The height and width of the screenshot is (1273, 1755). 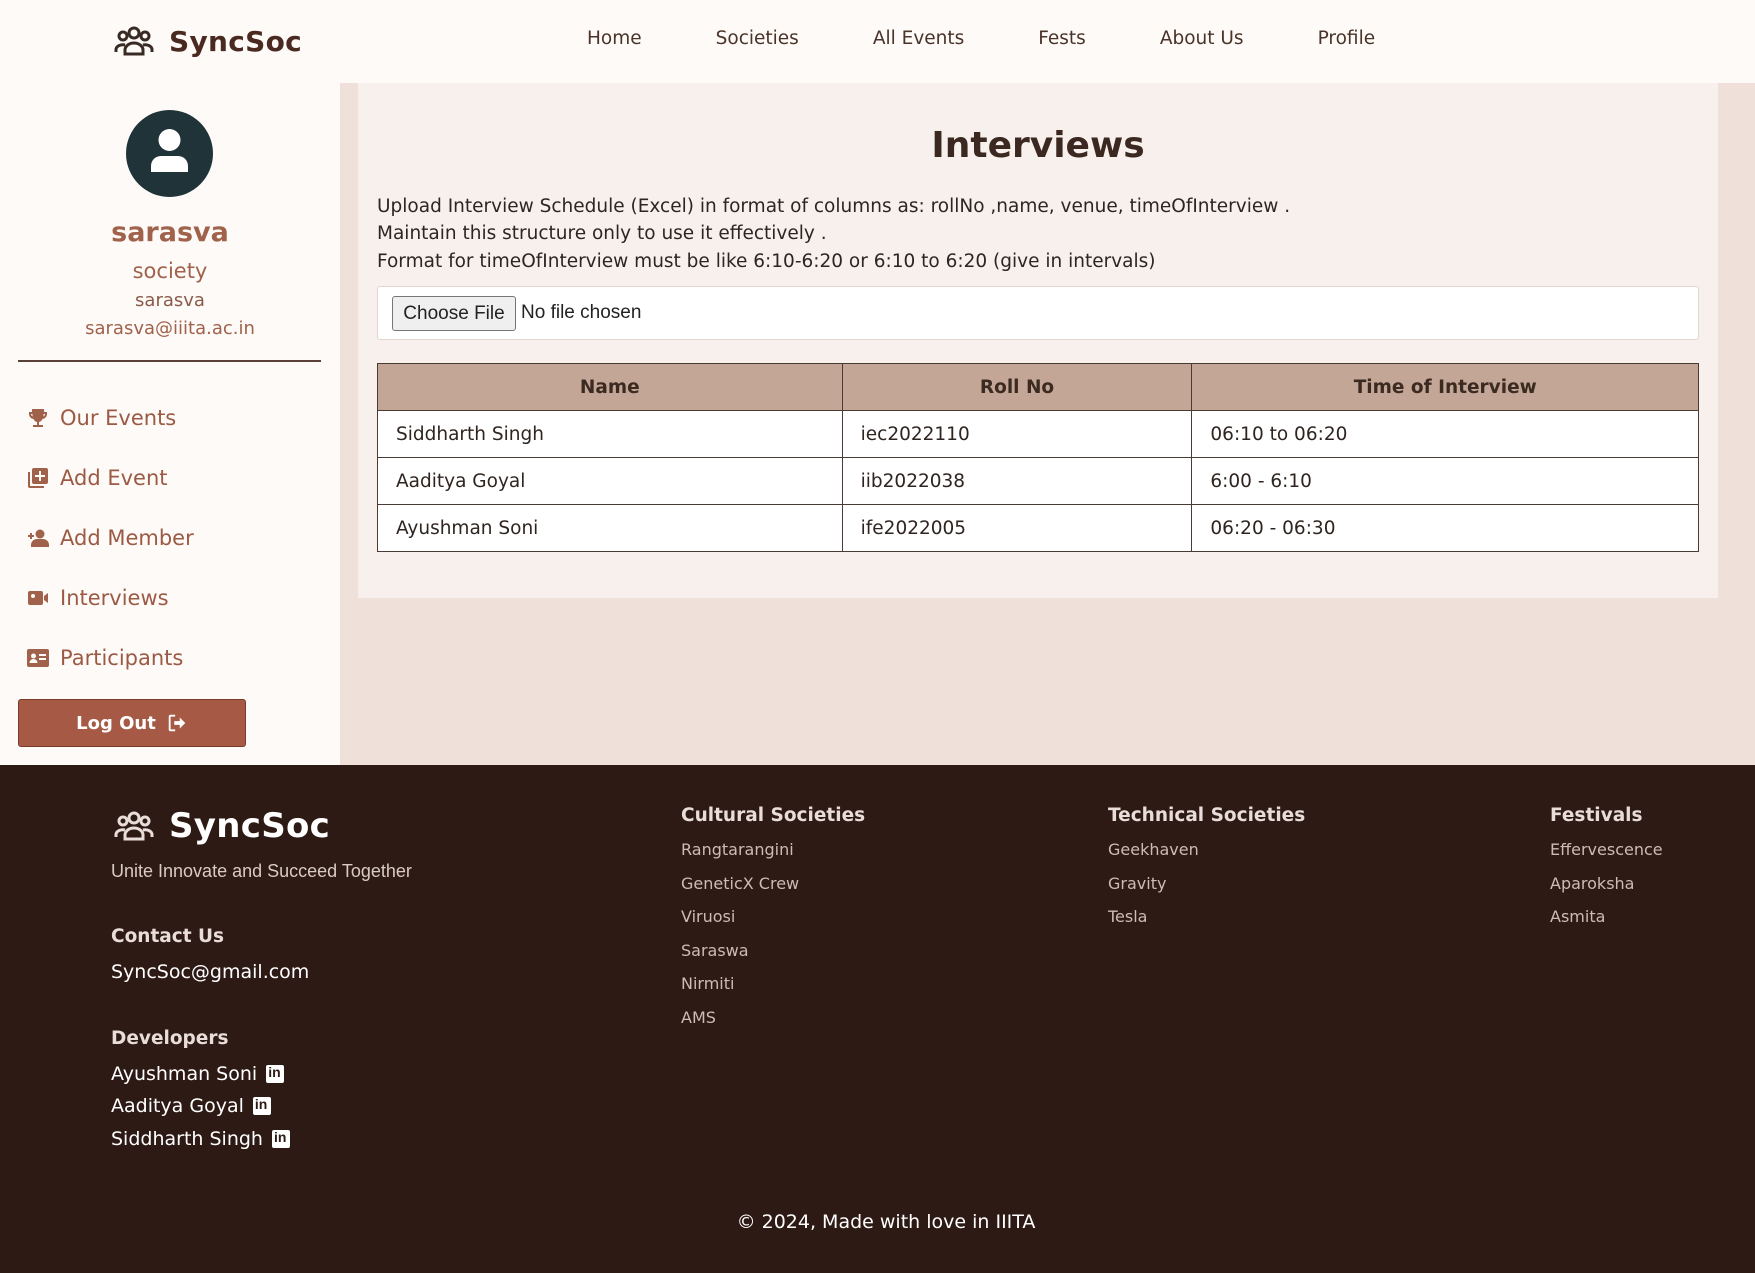 I want to click on sidebar-item-our-events: Our Events, so click(x=110, y=418).